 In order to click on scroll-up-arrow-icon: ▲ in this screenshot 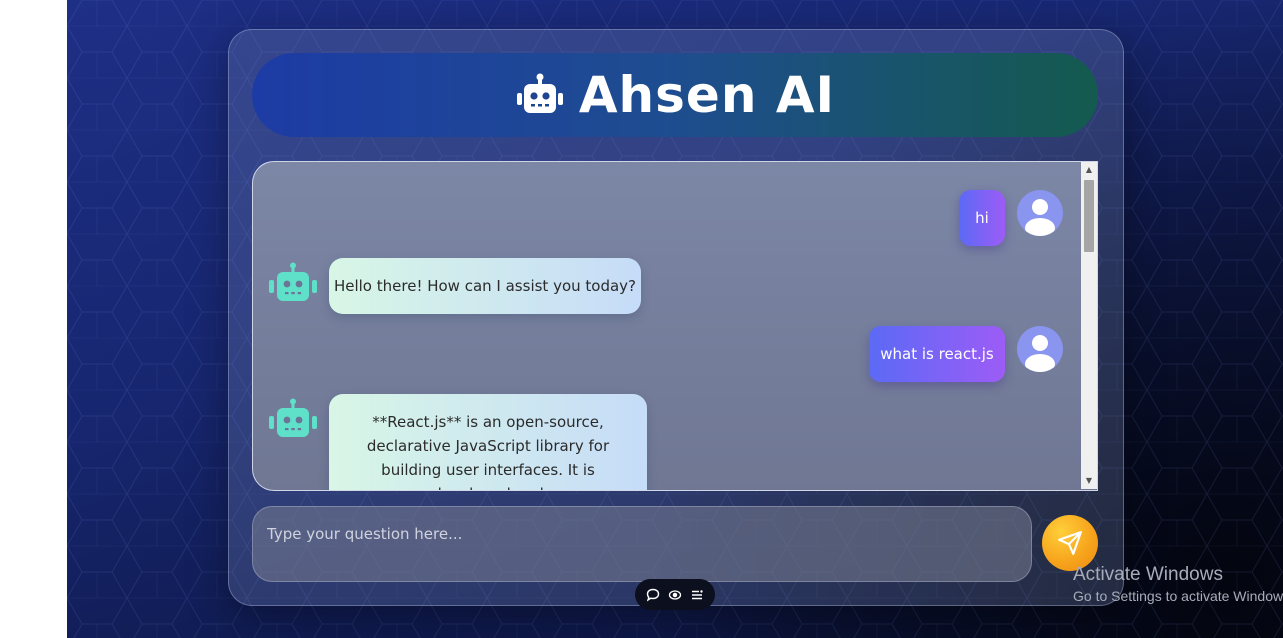, I will do `click(1089, 170)`.